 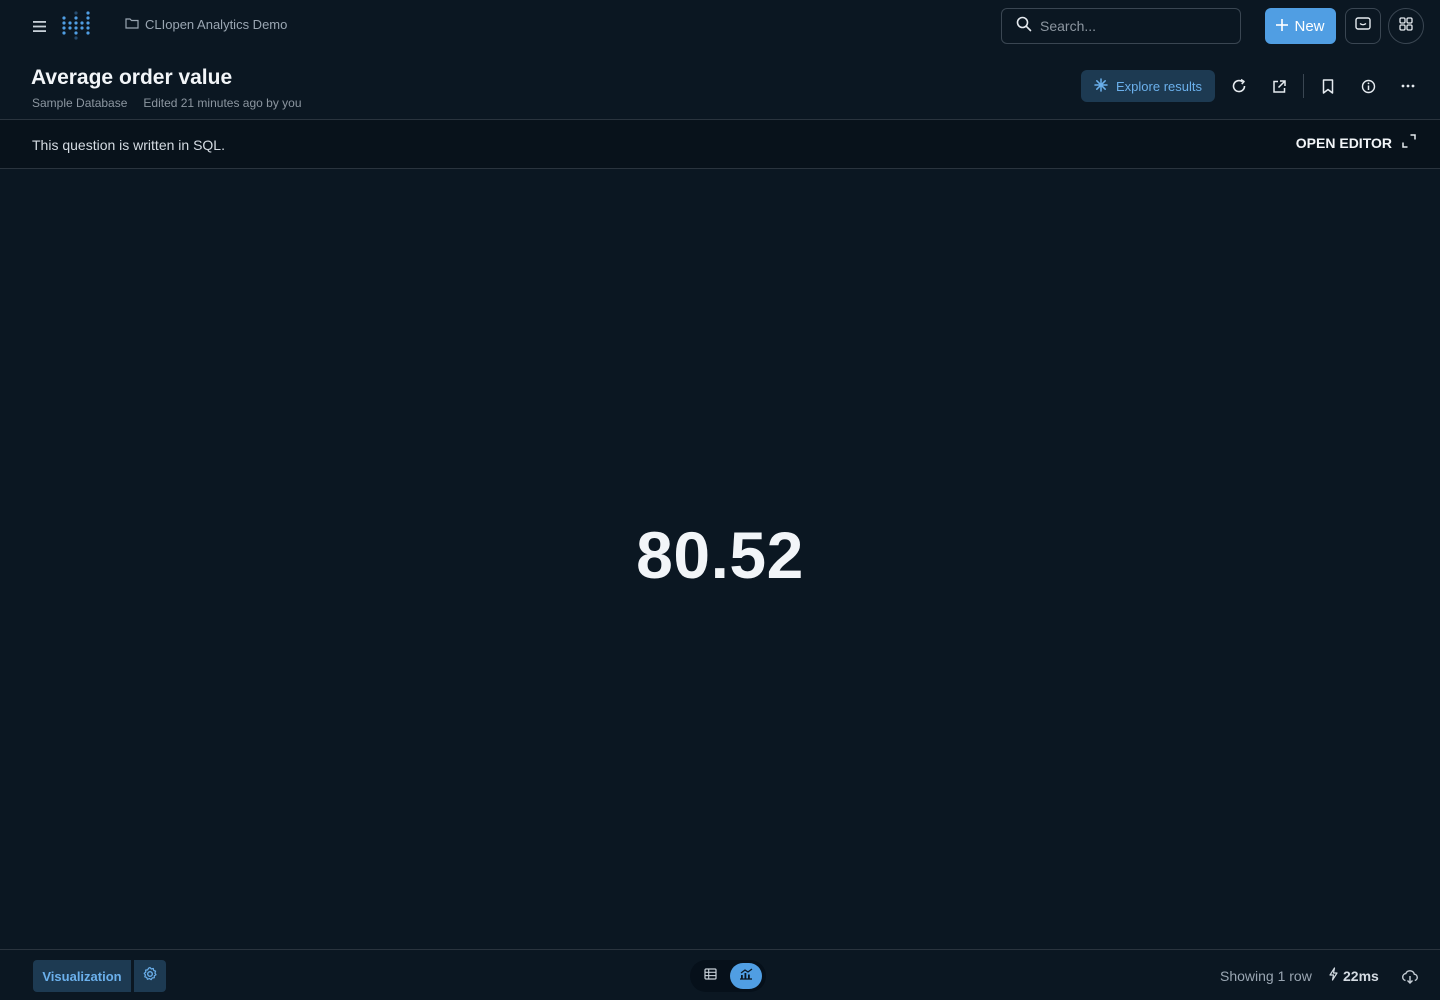 I want to click on new-button-label: New, so click(x=1309, y=26).